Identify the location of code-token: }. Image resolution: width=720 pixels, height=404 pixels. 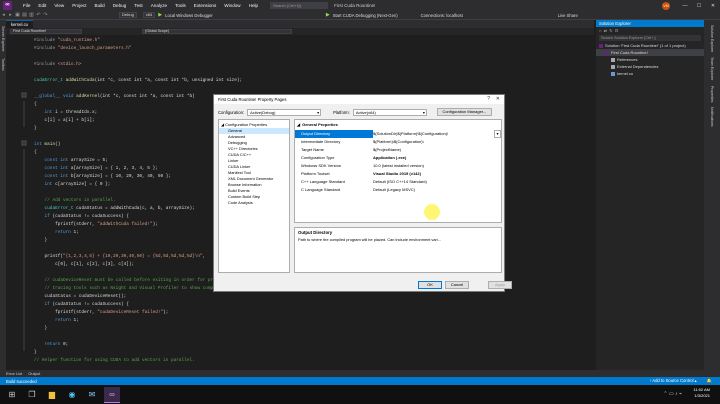
(35, 352).